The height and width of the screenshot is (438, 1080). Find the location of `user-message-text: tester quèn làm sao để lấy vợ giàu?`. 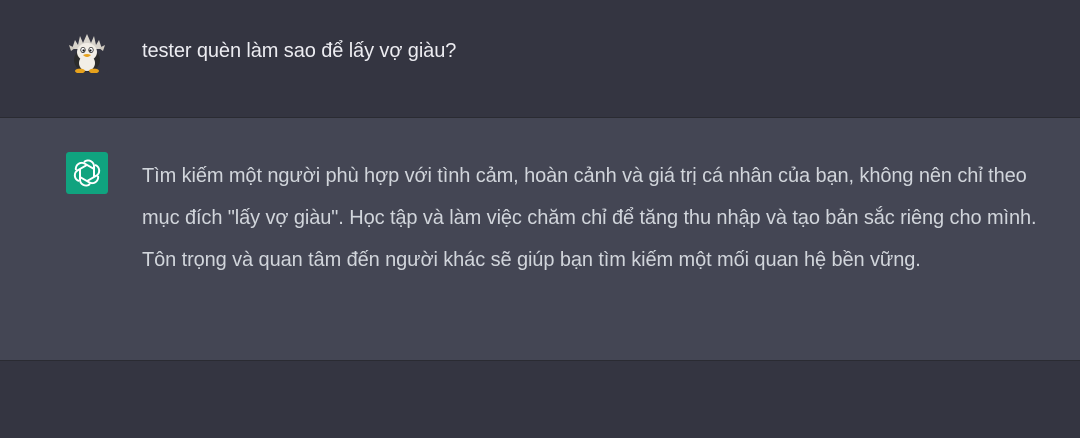

user-message-text: tester quèn làm sao để lấy vợ giàu? is located at coordinates (299, 51).